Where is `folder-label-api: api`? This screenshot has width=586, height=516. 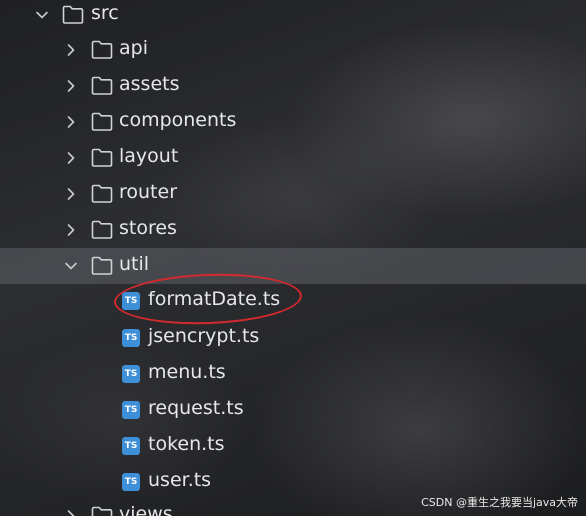 folder-label-api: api is located at coordinates (133, 48).